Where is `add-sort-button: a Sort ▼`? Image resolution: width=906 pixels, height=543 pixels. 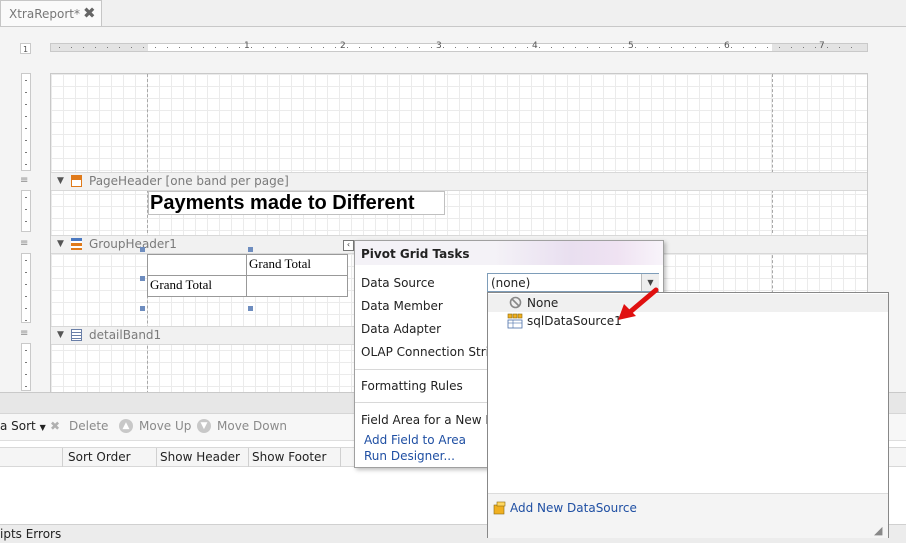 add-sort-button: a Sort ▼ is located at coordinates (23, 426).